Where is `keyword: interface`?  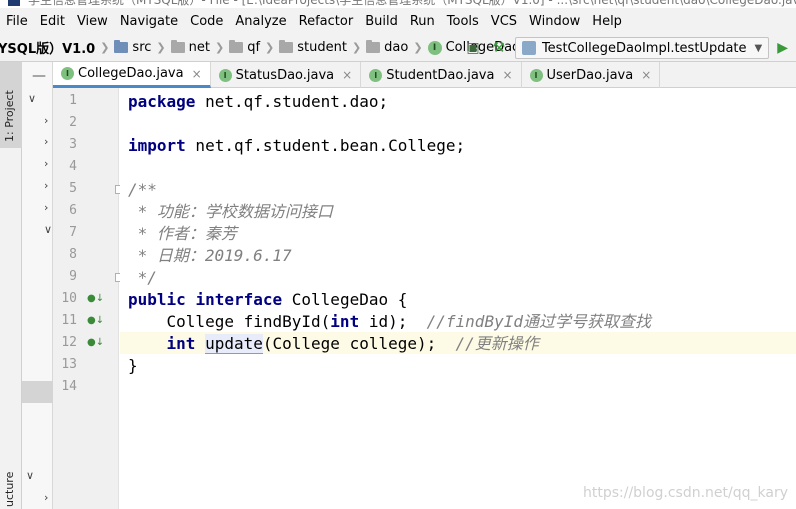
keyword: interface is located at coordinates (239, 299).